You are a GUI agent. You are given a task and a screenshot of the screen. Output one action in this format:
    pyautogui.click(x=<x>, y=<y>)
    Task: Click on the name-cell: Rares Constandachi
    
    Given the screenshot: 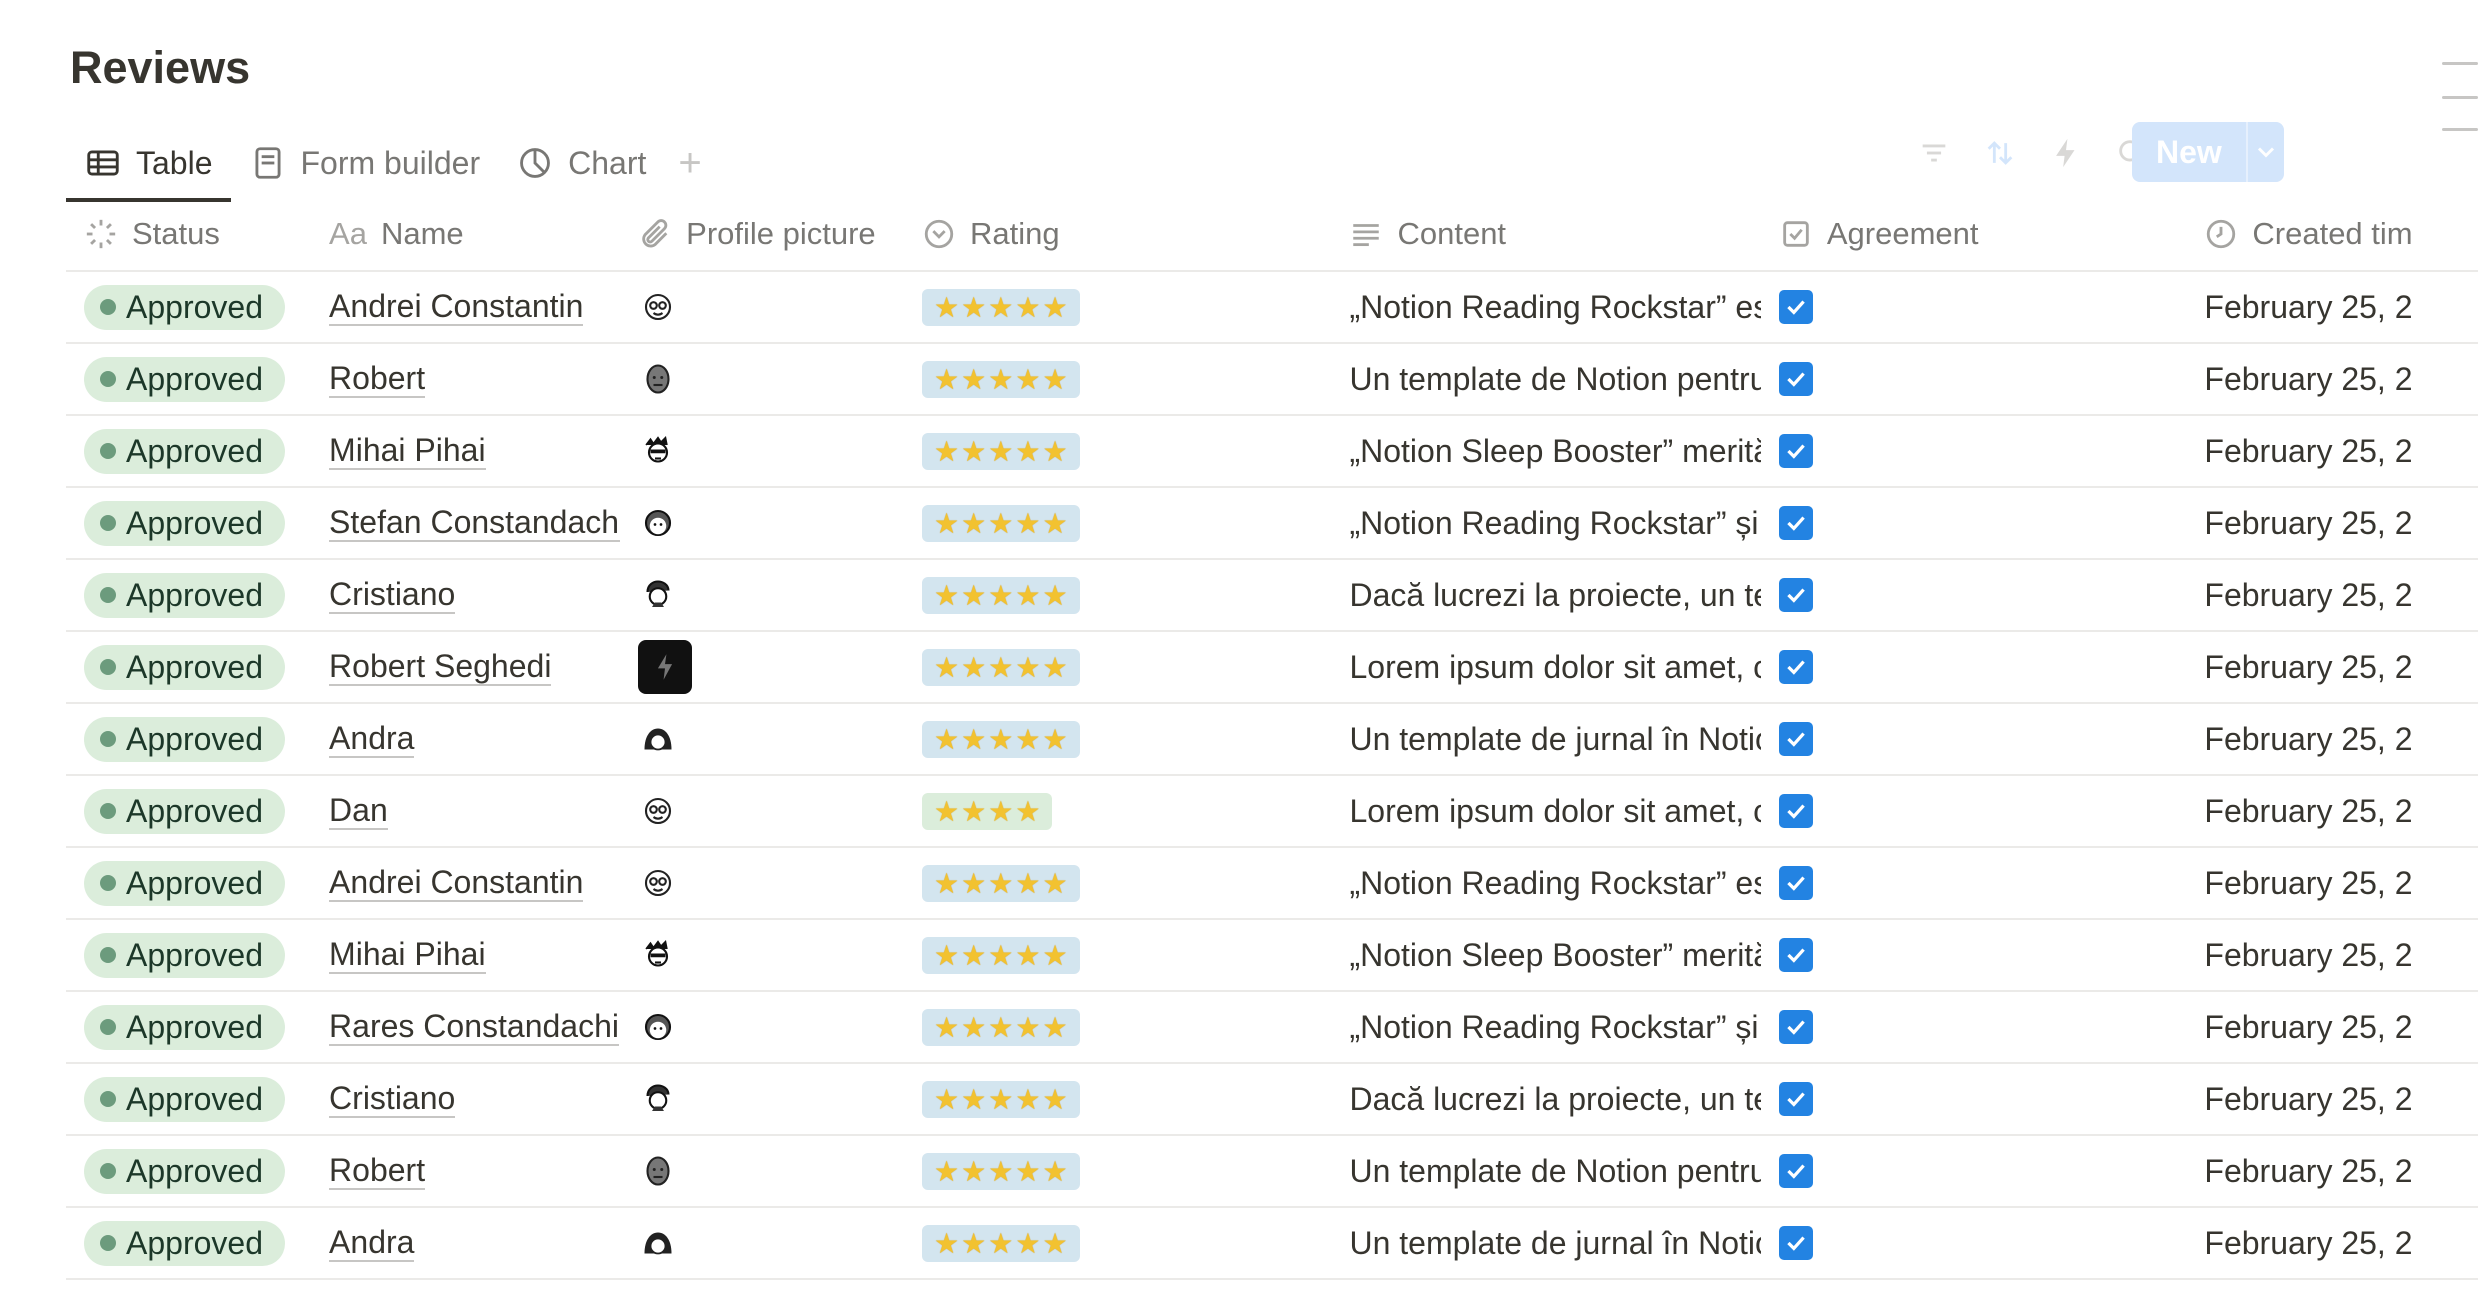 What is the action you would take?
    pyautogui.click(x=465, y=1027)
    